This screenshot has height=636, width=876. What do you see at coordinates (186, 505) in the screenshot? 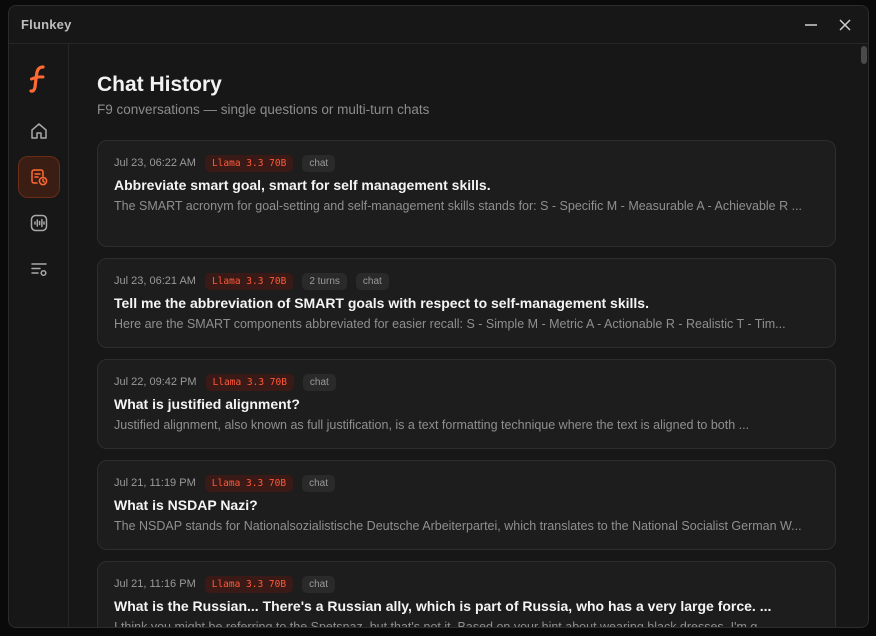
I see `chat-title: What is NSDAP Nazi?` at bounding box center [186, 505].